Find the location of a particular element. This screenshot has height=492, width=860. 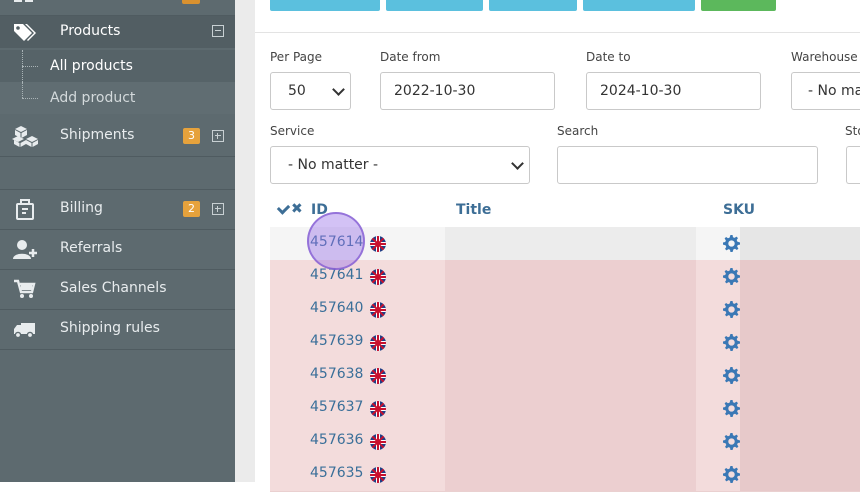

warehouse-select: - No ma is located at coordinates (825, 91).